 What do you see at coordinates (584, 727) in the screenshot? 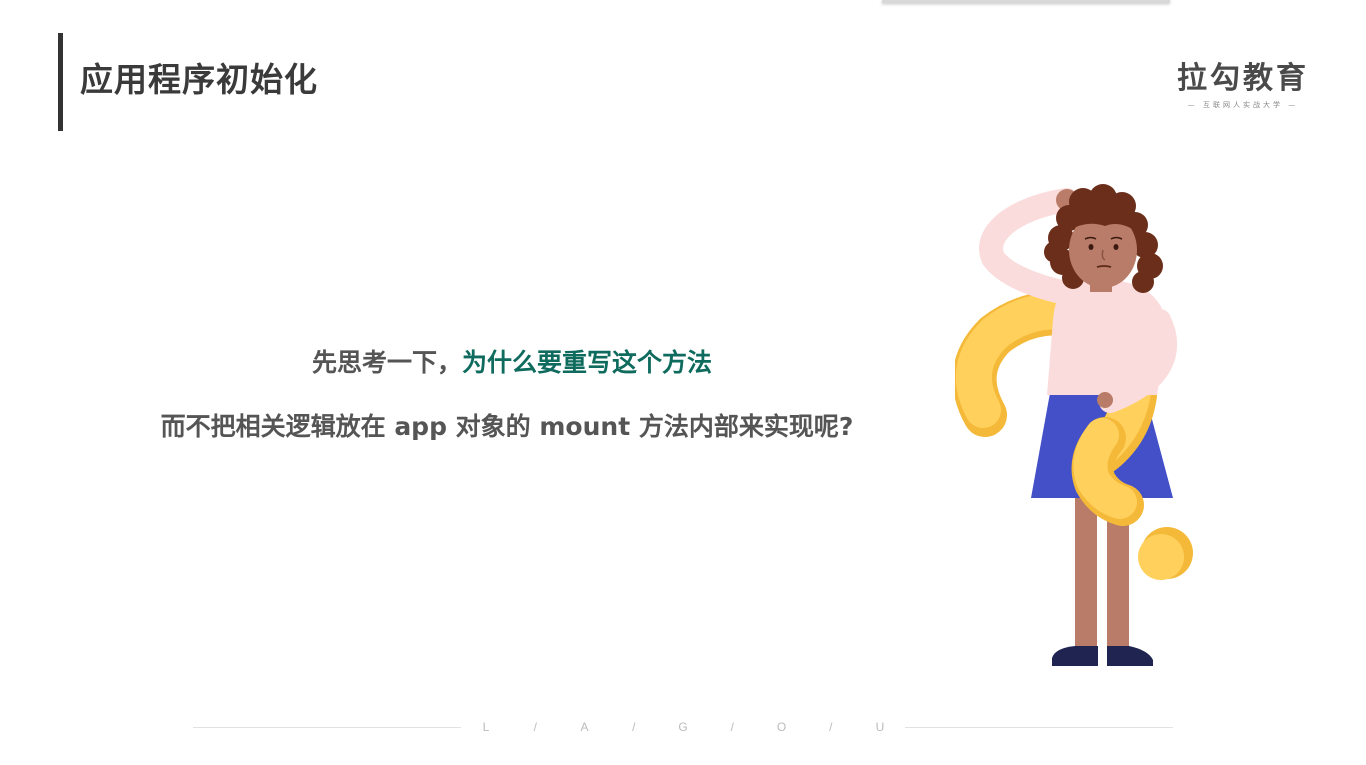
I see `footer-letter: A` at bounding box center [584, 727].